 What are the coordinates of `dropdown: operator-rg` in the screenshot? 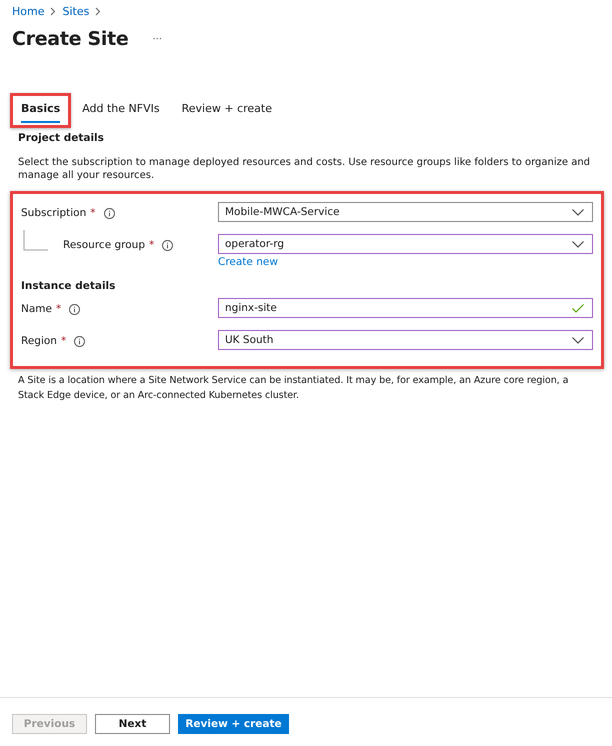 It's located at (405, 244).